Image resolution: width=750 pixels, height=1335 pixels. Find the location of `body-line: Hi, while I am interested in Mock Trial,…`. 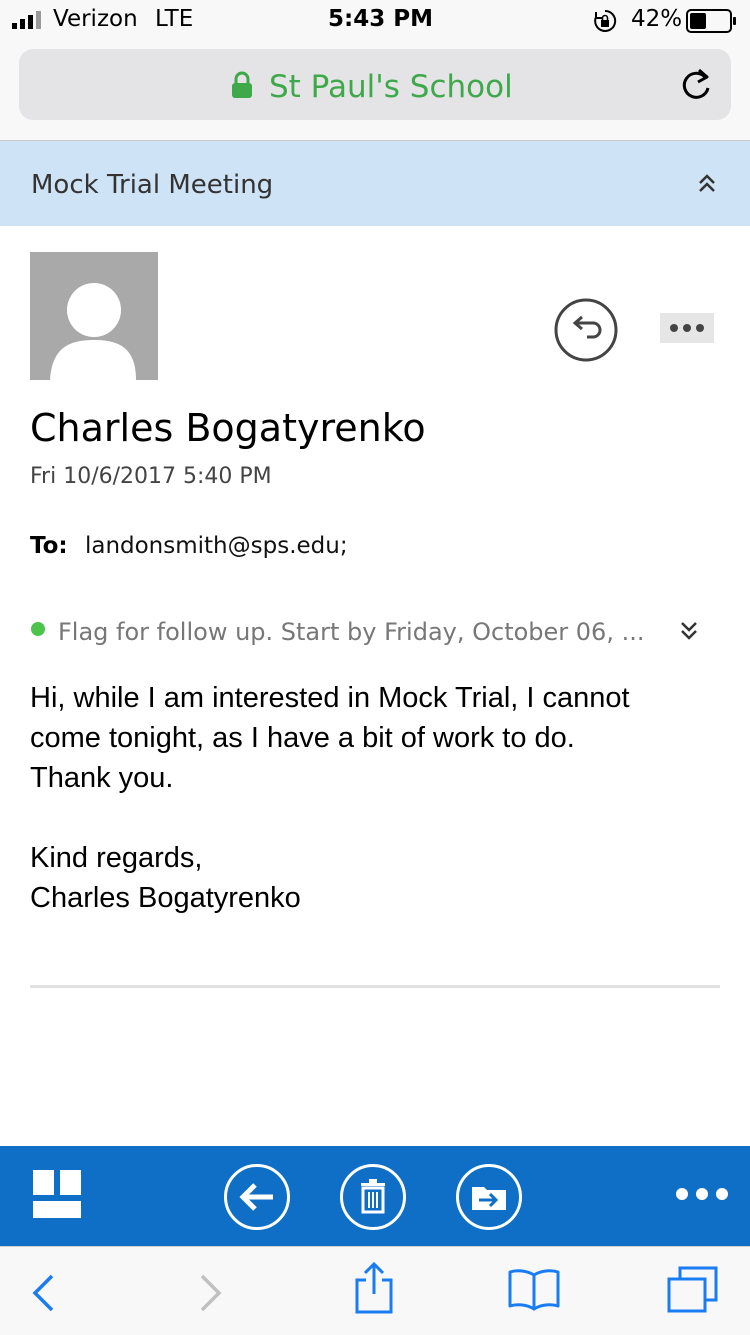

body-line: Hi, while I am interested in Mock Trial,… is located at coordinates (330, 698).